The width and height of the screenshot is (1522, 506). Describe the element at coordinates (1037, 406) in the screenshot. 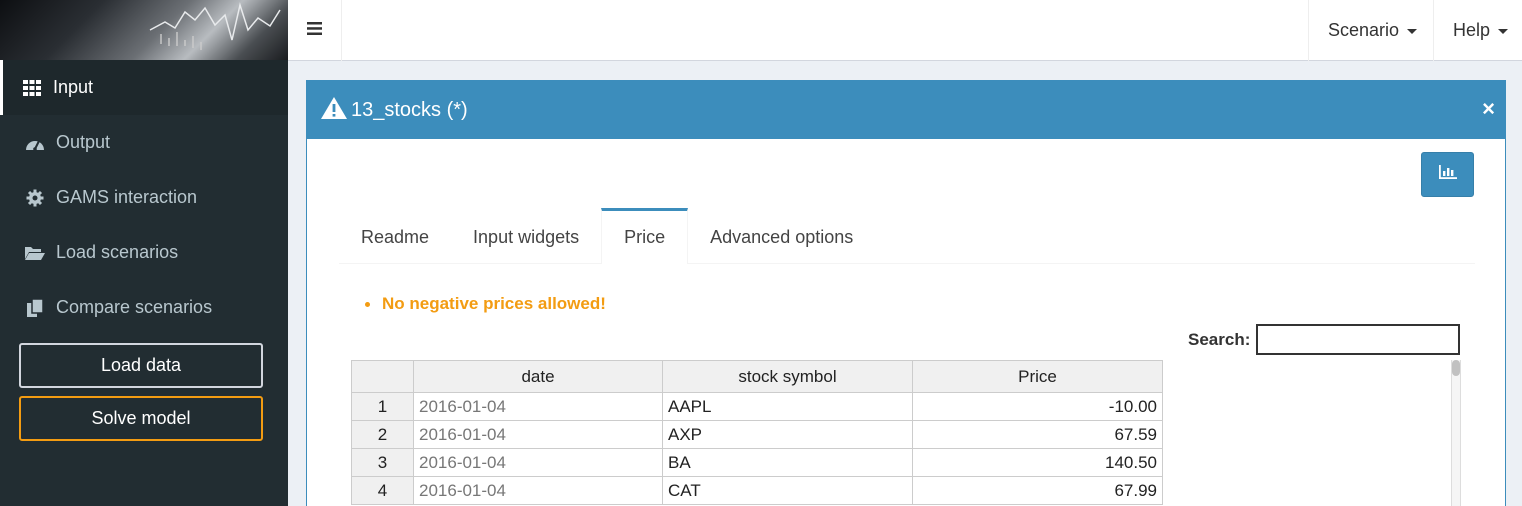

I see `price-cell: -10.00` at that location.